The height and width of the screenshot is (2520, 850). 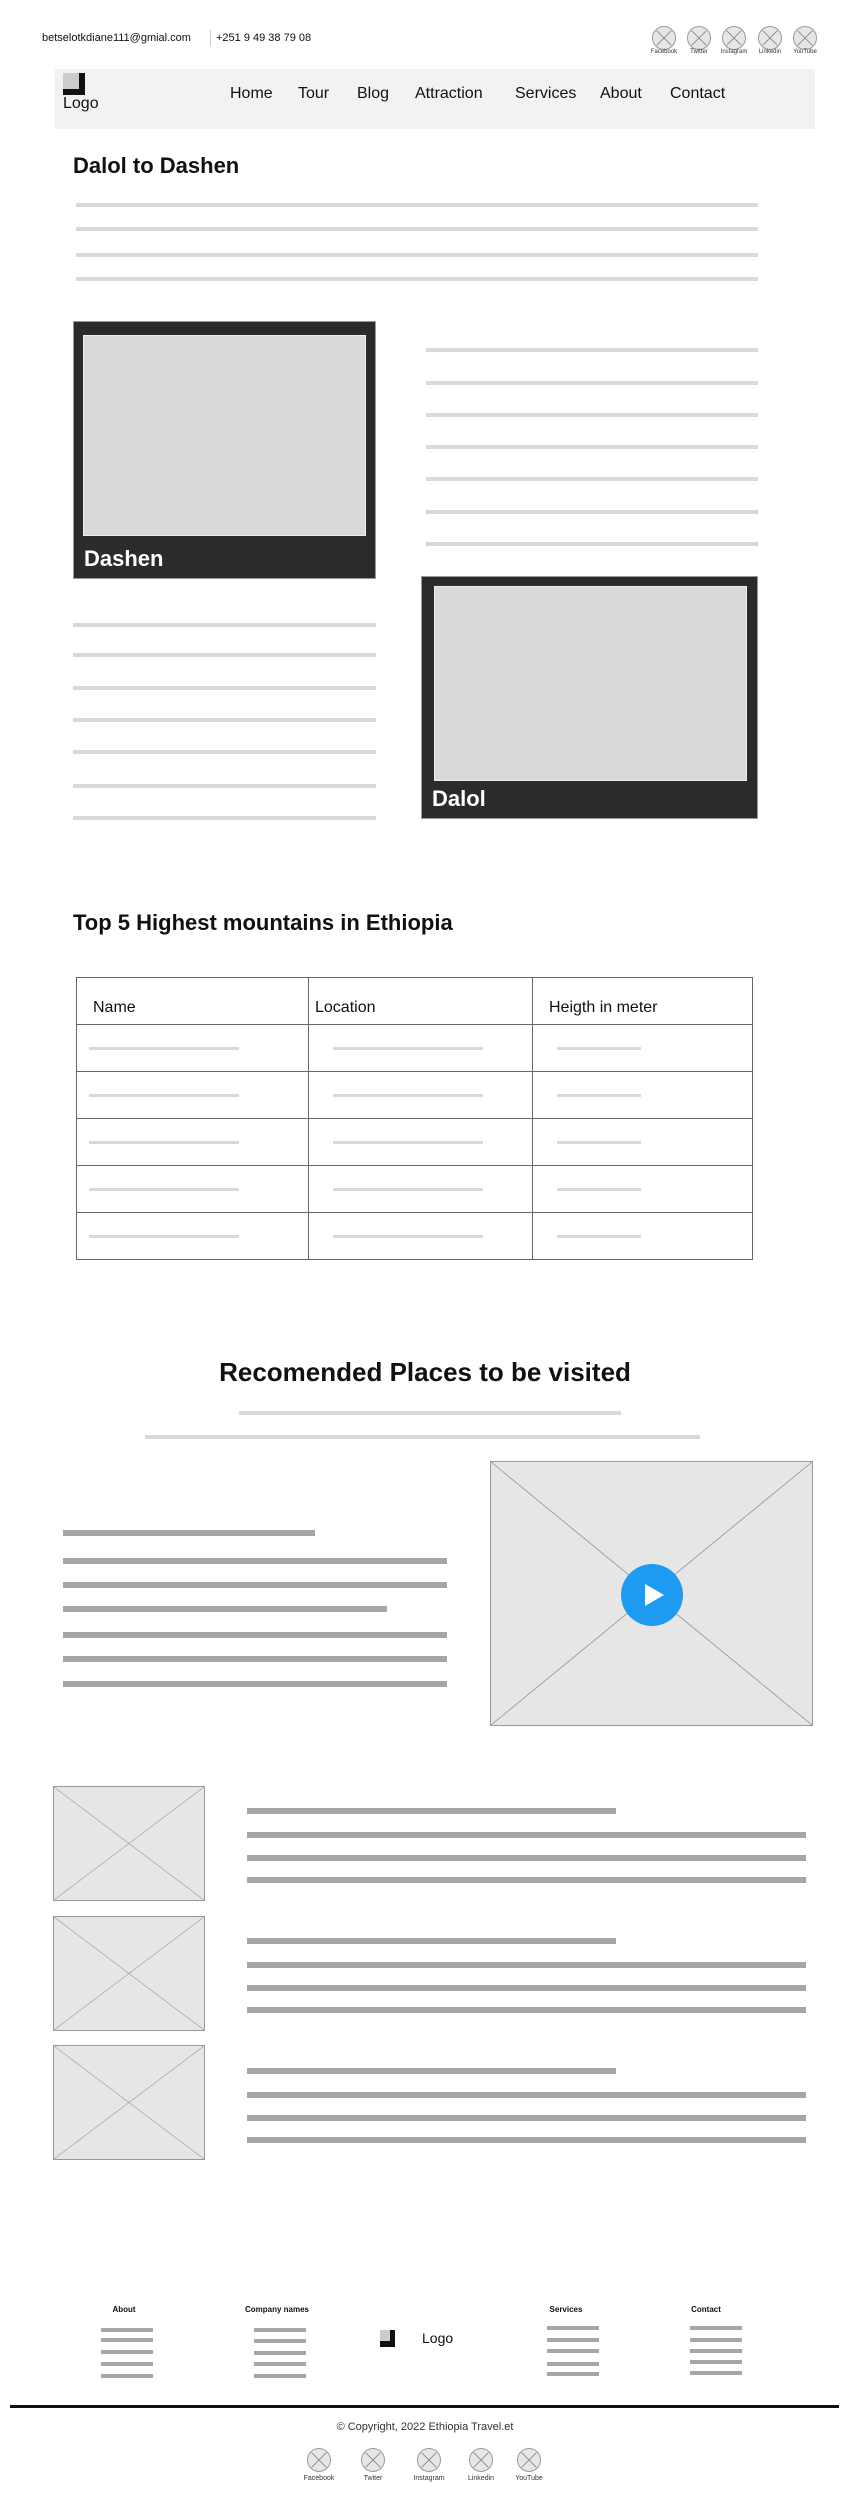 What do you see at coordinates (313, 94) in the screenshot?
I see `nav-tour: Tour` at bounding box center [313, 94].